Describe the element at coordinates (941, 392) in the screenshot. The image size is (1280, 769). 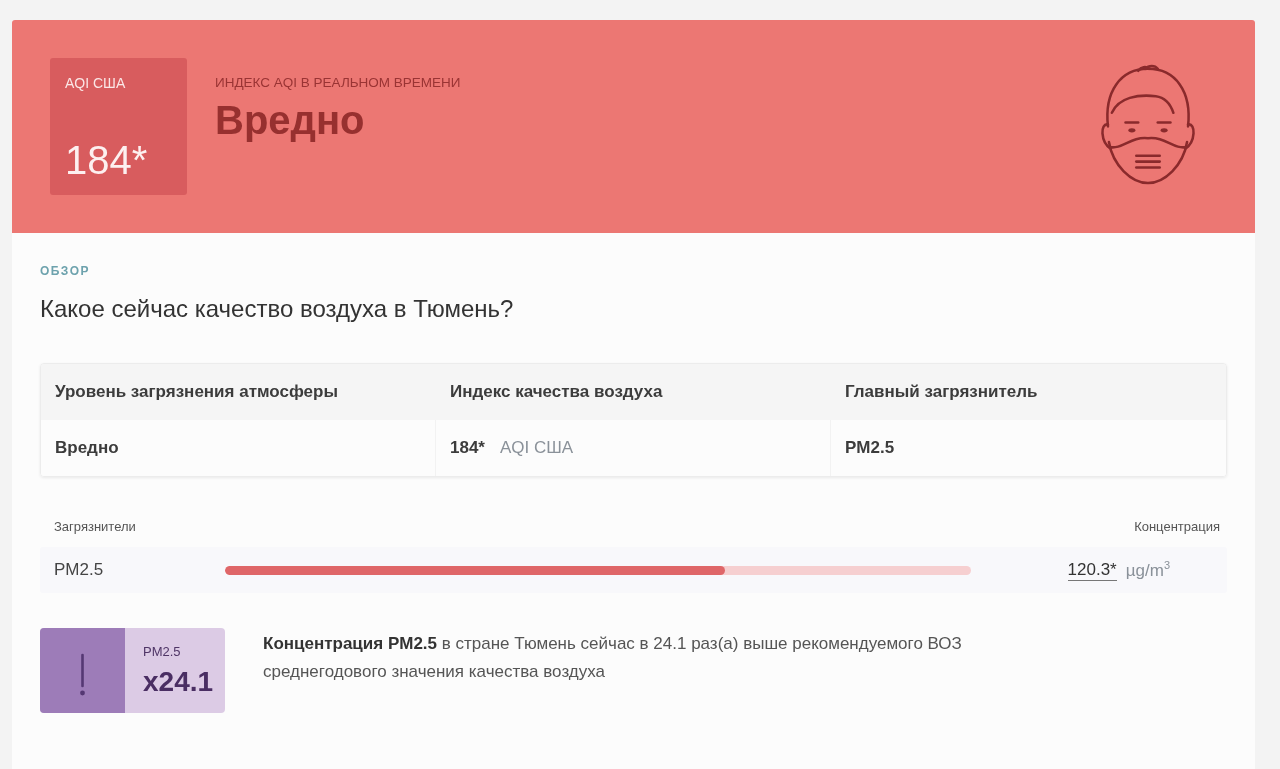
I see `column-header: Главный загрязнитель` at that location.